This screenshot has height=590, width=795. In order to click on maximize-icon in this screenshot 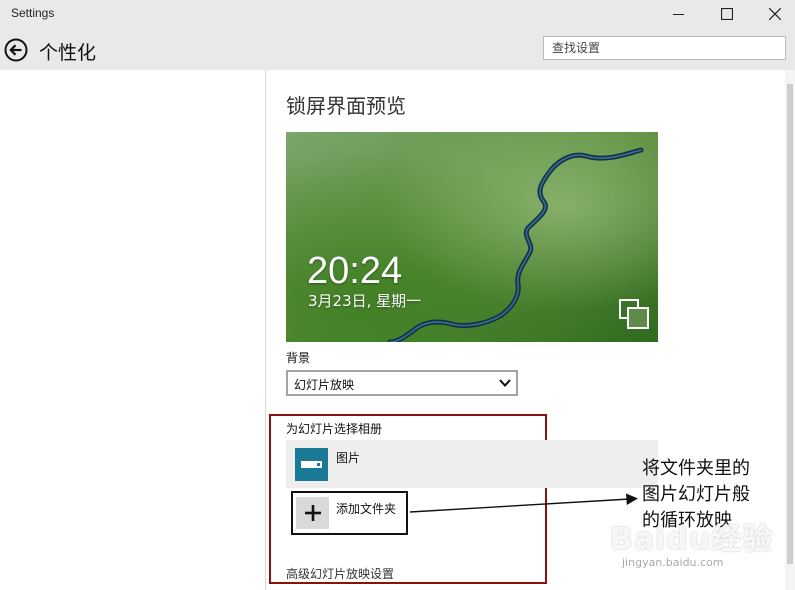, I will do `click(727, 13)`.